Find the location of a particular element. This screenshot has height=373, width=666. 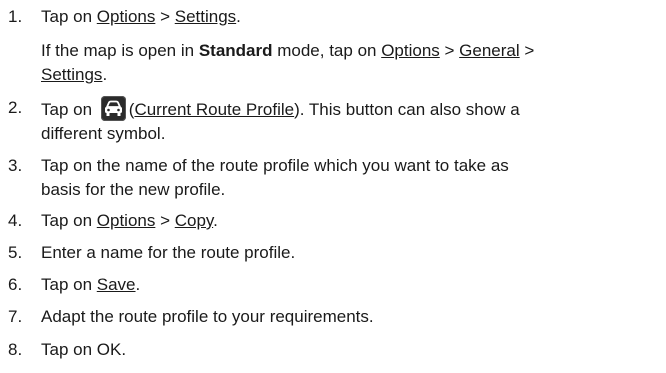

step-number: 7. is located at coordinates (15, 316).